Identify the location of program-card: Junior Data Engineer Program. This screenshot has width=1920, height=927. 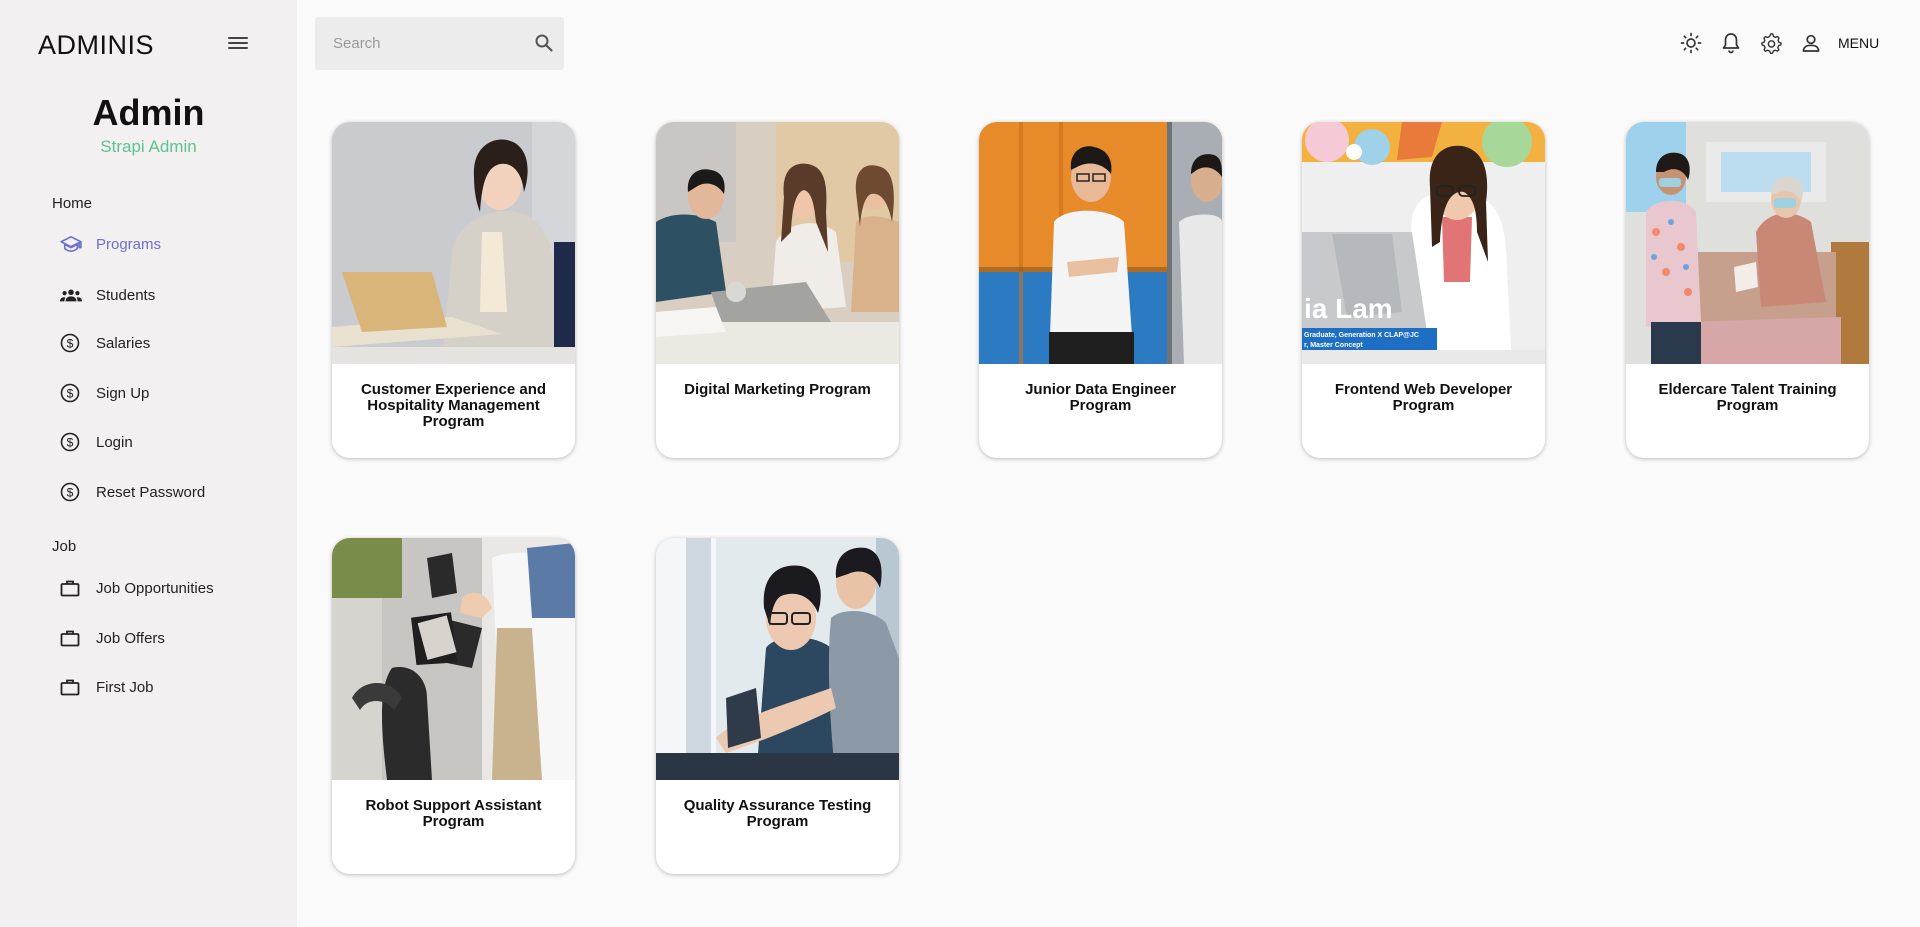
(1100, 290).